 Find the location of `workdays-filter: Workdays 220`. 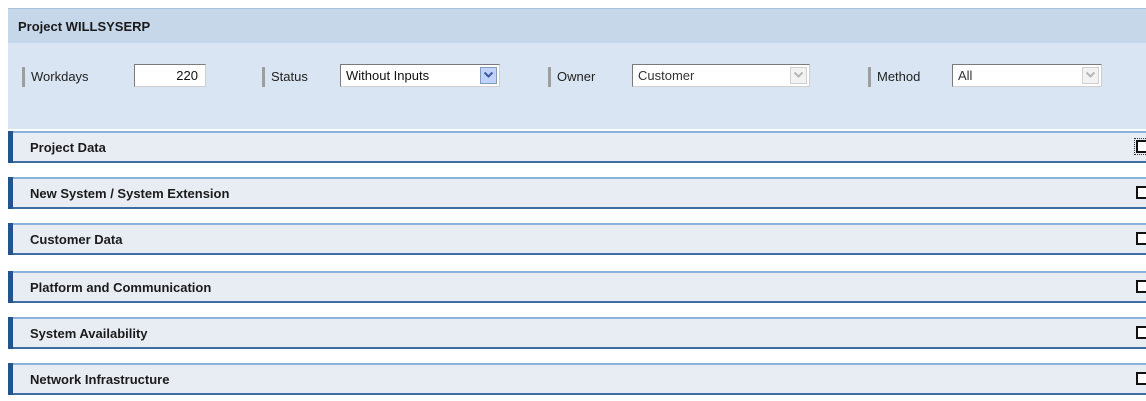

workdays-filter: Workdays 220 is located at coordinates (117, 76).